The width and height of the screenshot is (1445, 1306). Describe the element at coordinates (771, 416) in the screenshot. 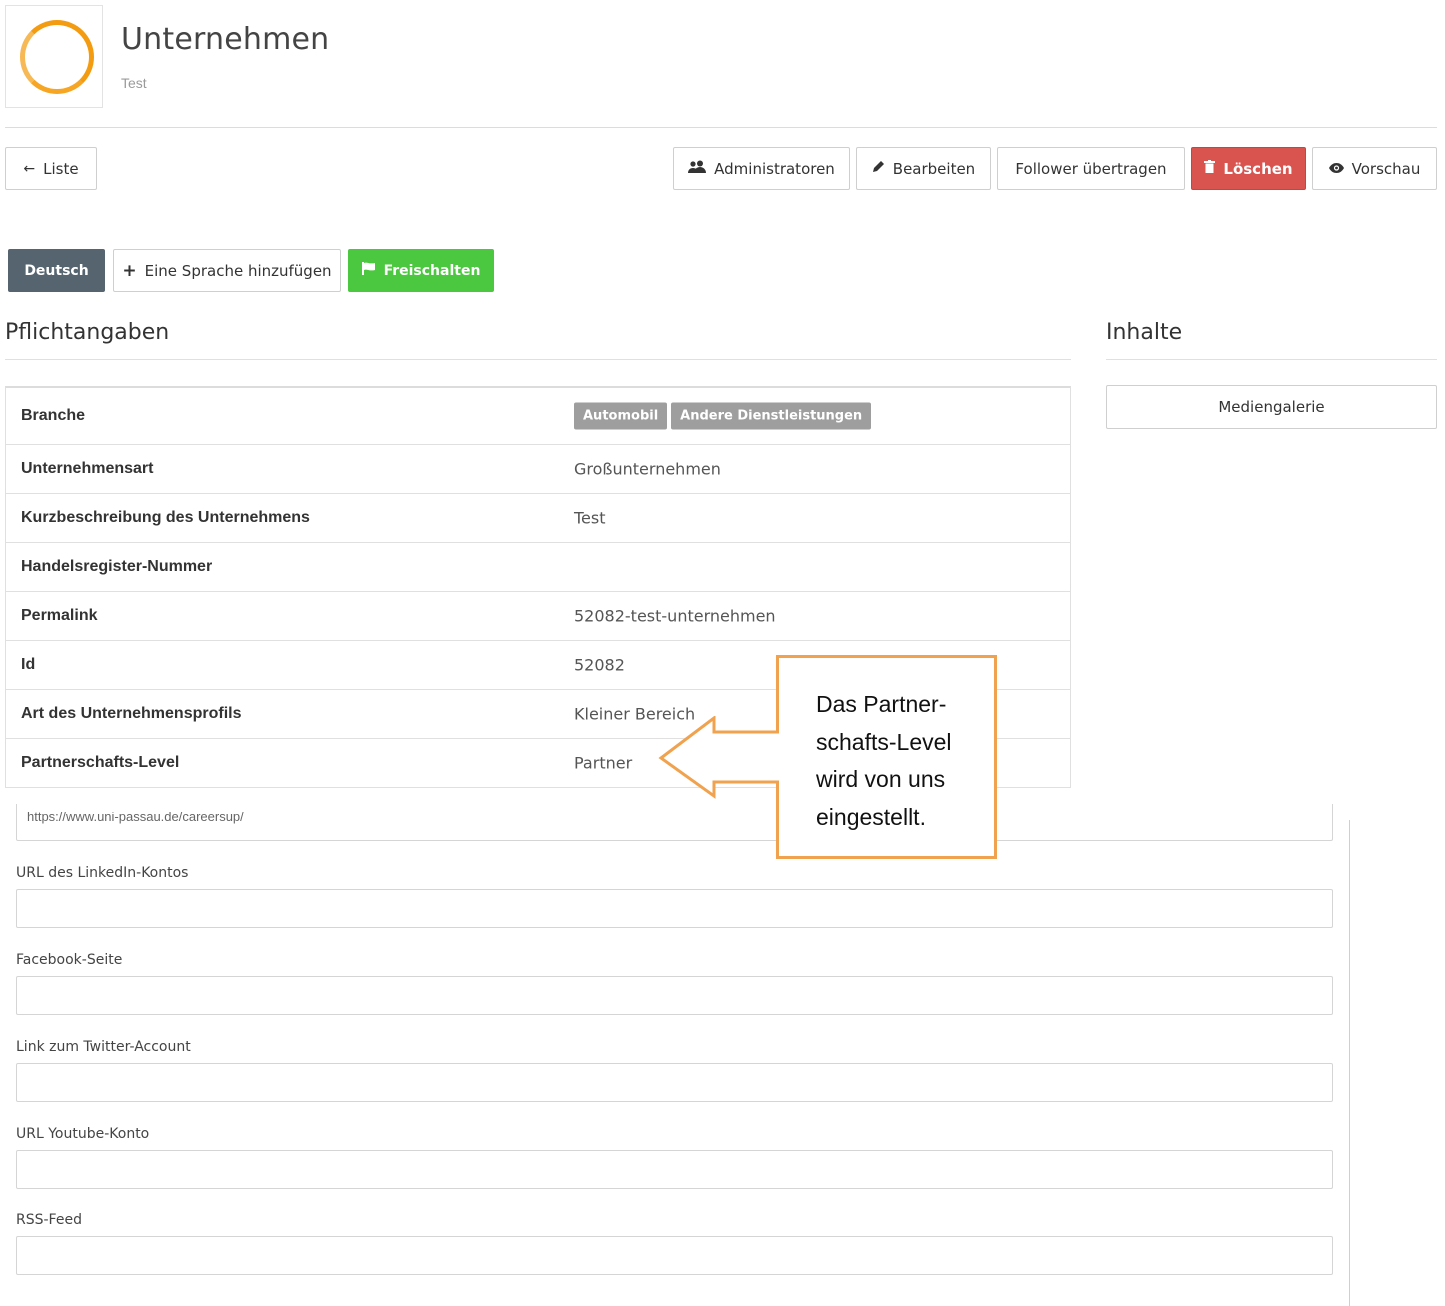

I see `industry-tag: Andere Dienstleistungen` at that location.